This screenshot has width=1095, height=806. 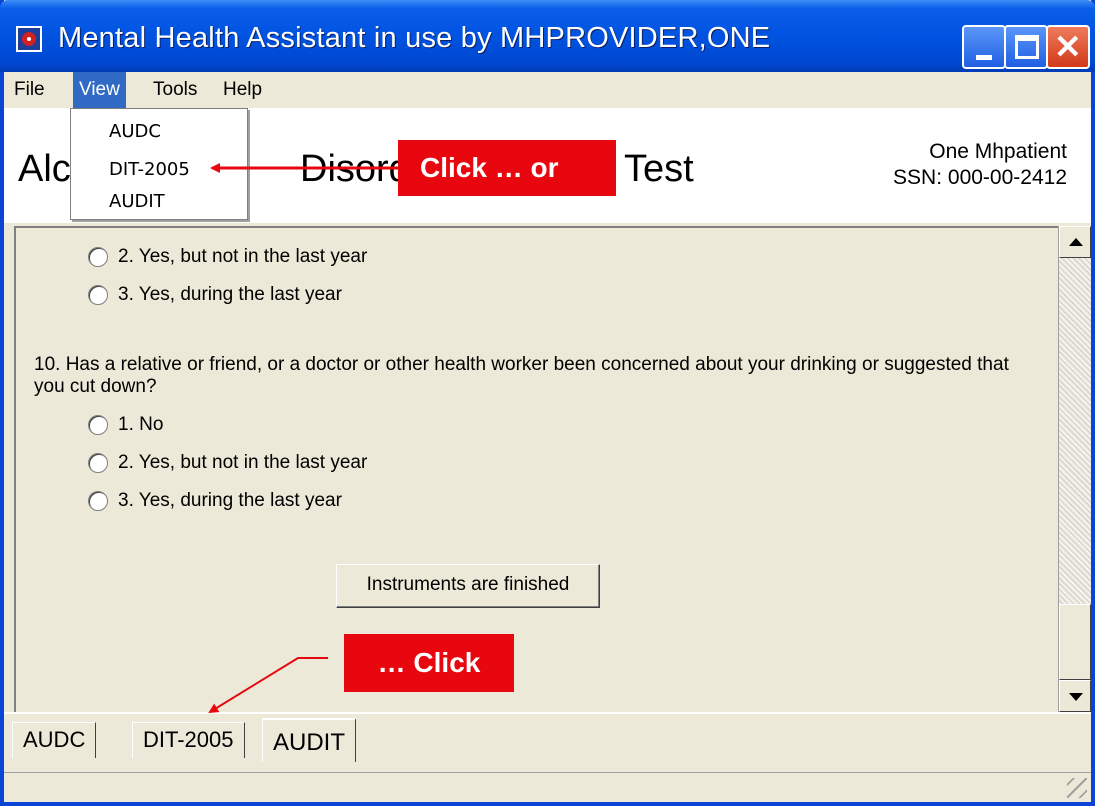 I want to click on instrument-tabs: AUDC DIT-2005 AUDIT, so click(x=547, y=742).